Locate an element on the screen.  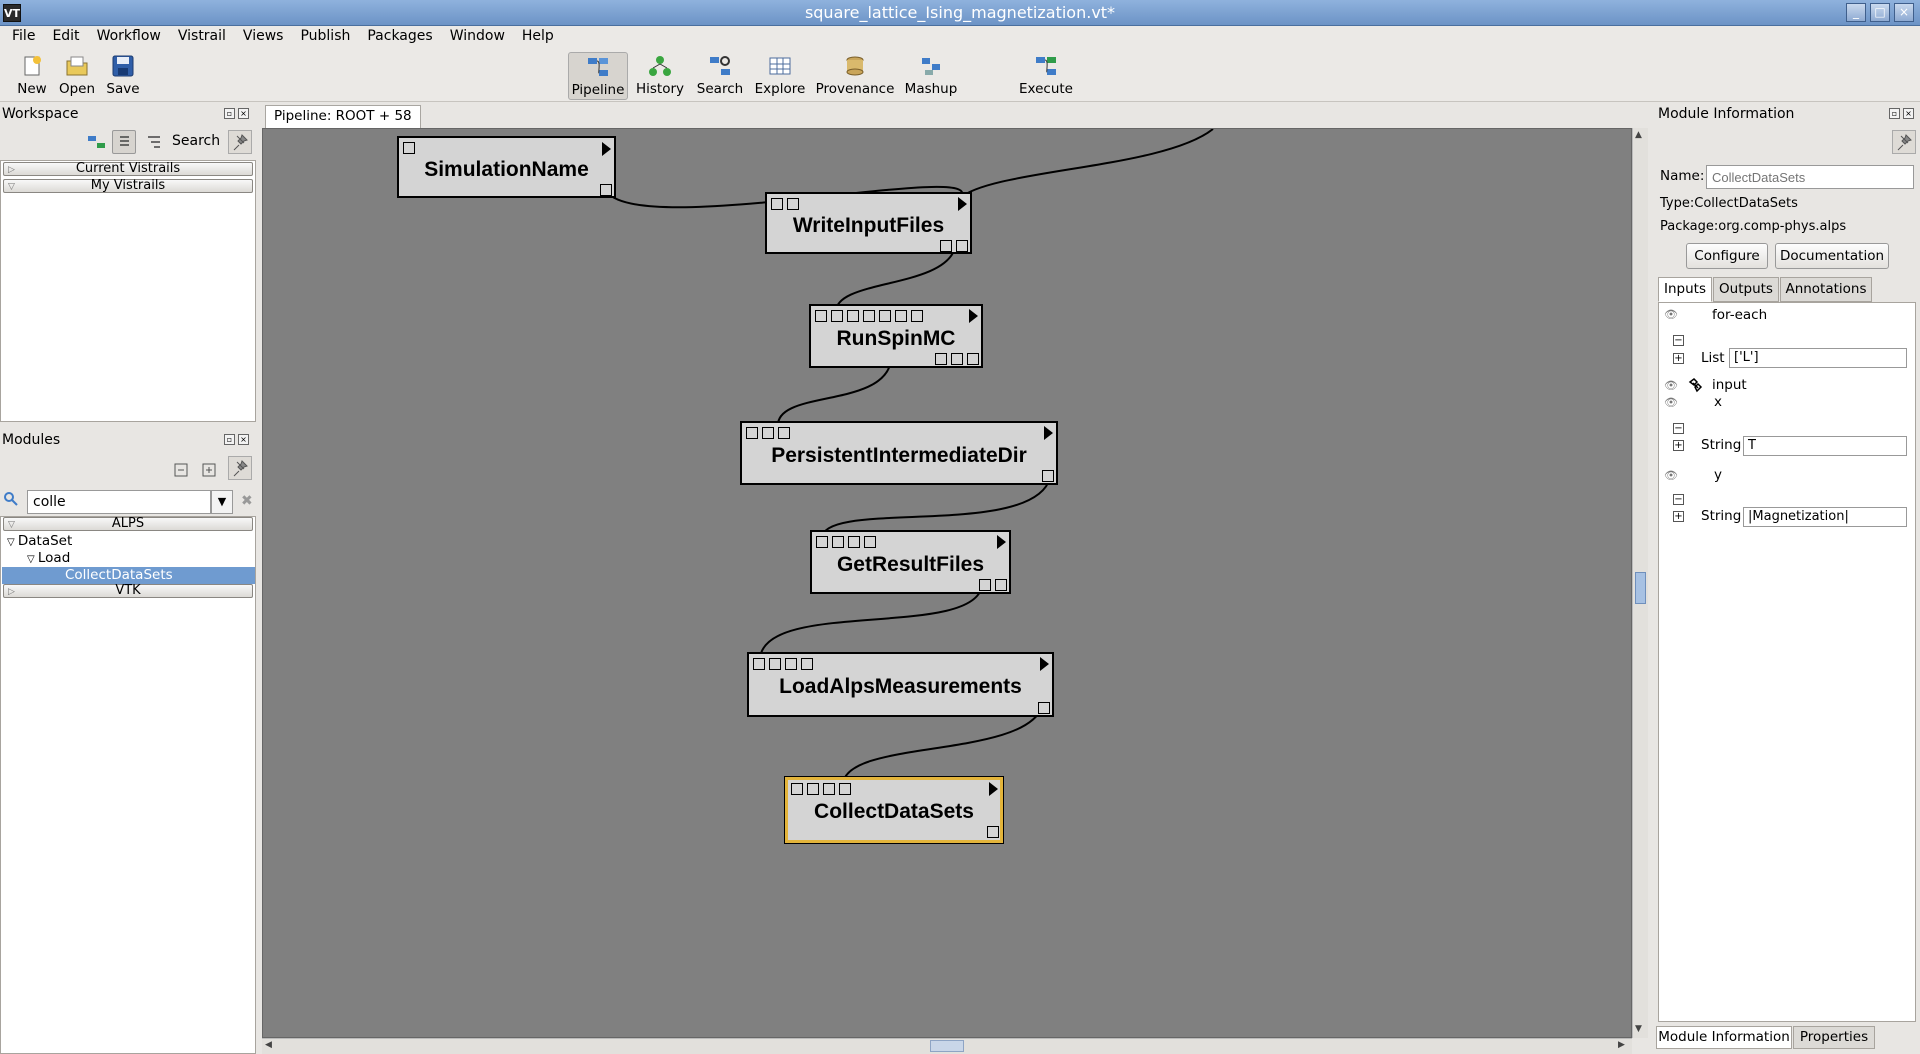
menu-help: Help is located at coordinates (541, 37).